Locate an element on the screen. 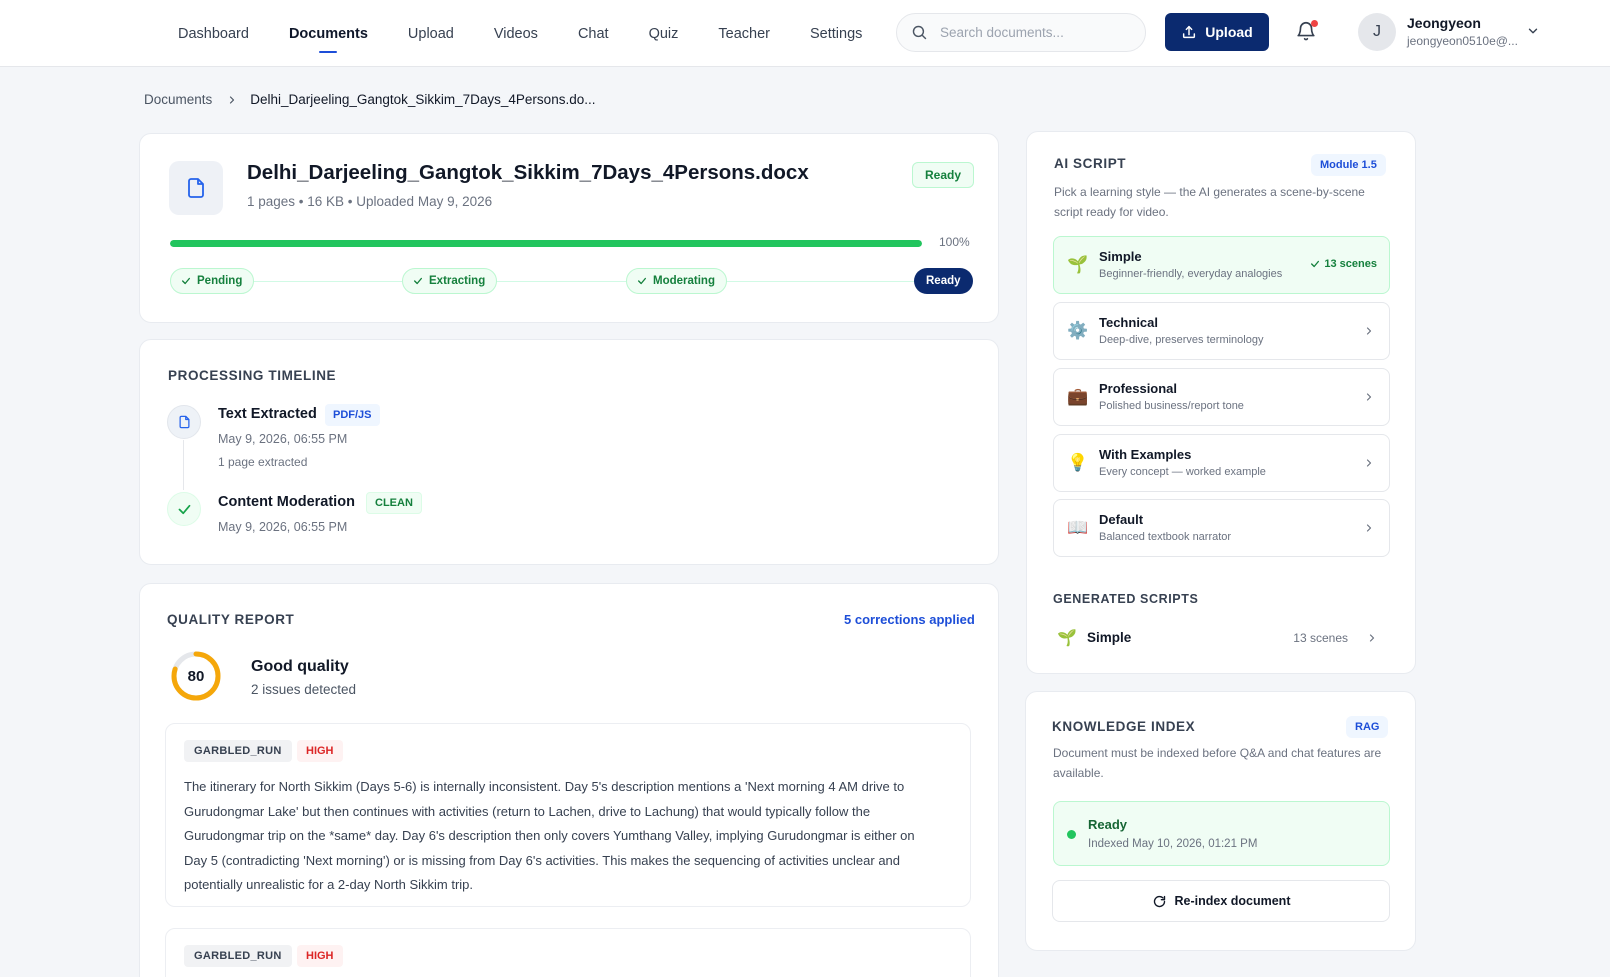 This screenshot has width=1610, height=977. avatar: J is located at coordinates (1377, 32).